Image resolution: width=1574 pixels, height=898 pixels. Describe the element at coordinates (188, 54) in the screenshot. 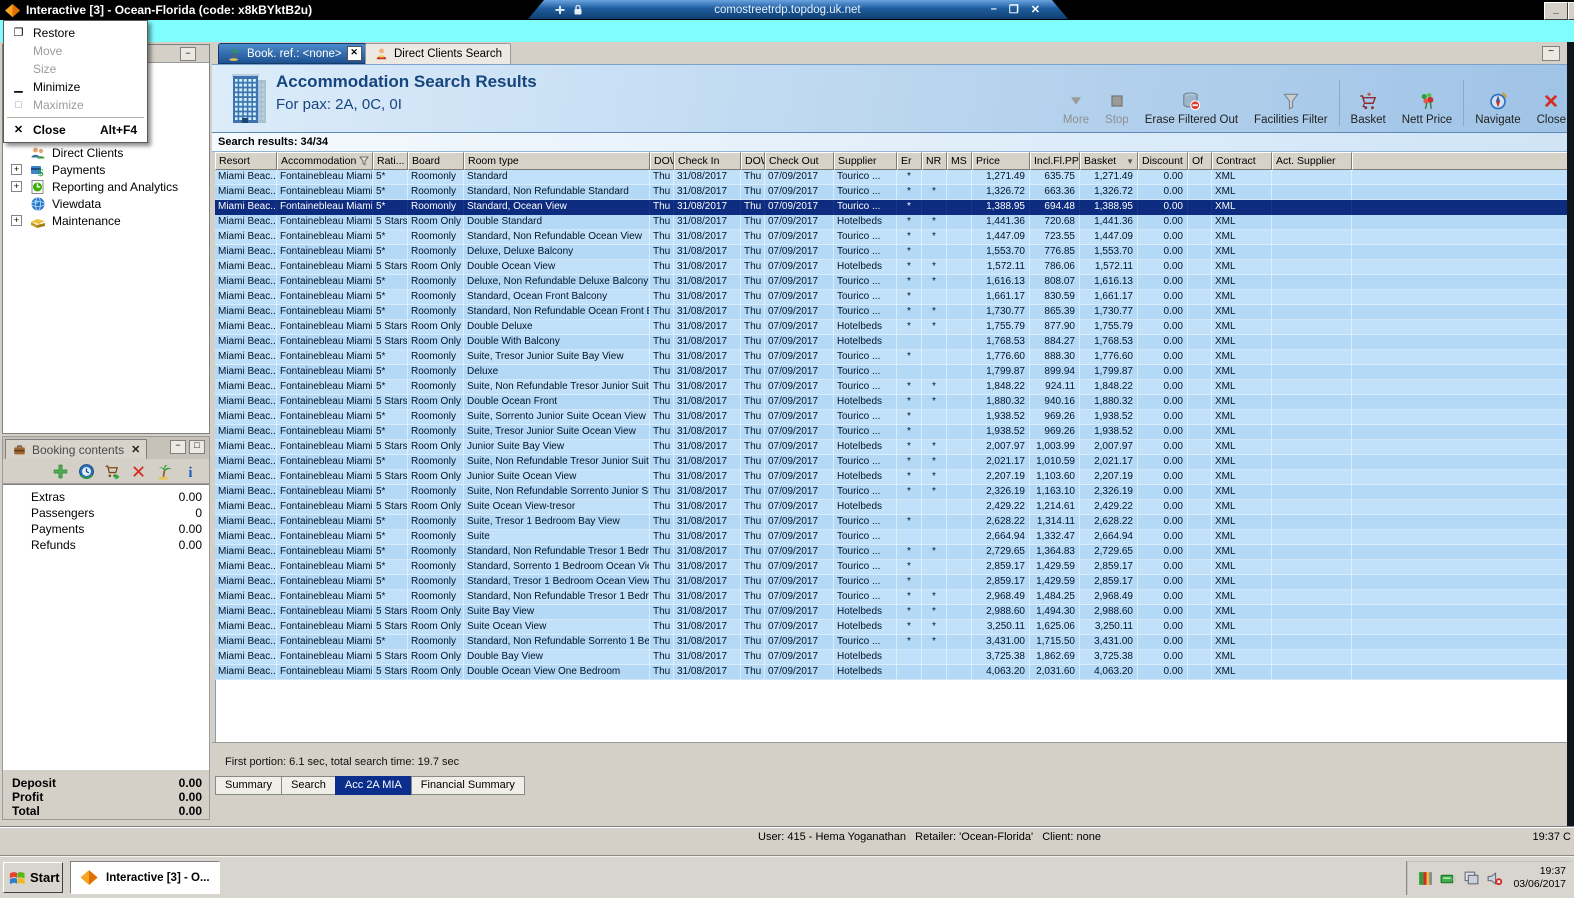

I see `sidebar-collapse-button: −` at that location.